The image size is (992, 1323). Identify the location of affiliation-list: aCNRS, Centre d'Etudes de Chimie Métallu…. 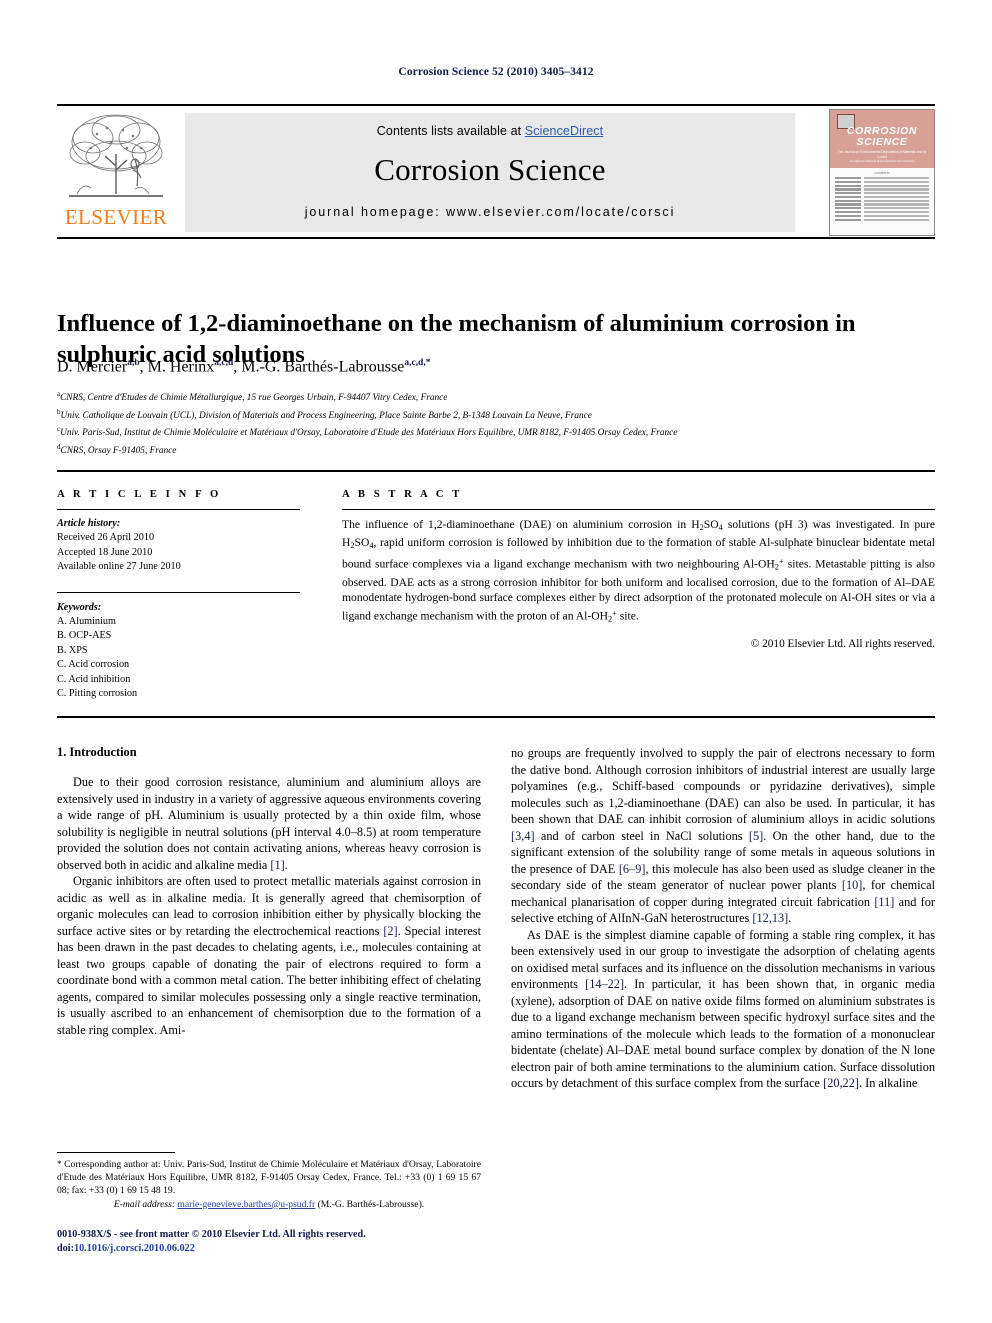
(497, 423).